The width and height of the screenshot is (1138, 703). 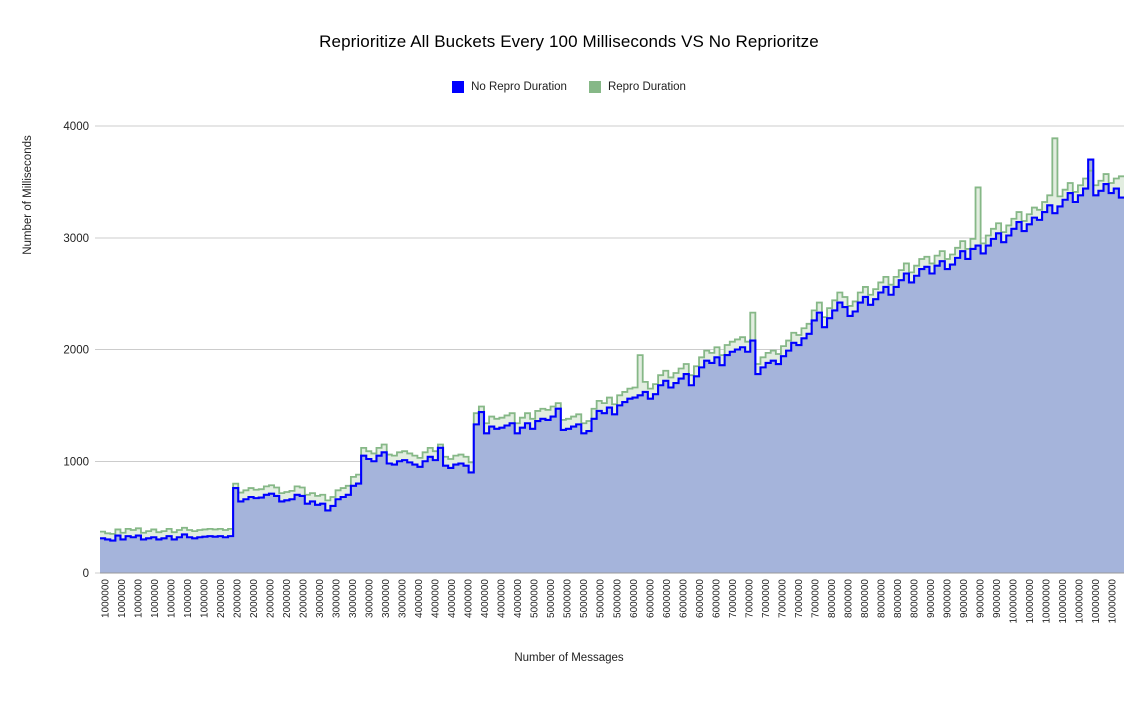 What do you see at coordinates (76, 462) in the screenshot?
I see `y-tick-label: 1000` at bounding box center [76, 462].